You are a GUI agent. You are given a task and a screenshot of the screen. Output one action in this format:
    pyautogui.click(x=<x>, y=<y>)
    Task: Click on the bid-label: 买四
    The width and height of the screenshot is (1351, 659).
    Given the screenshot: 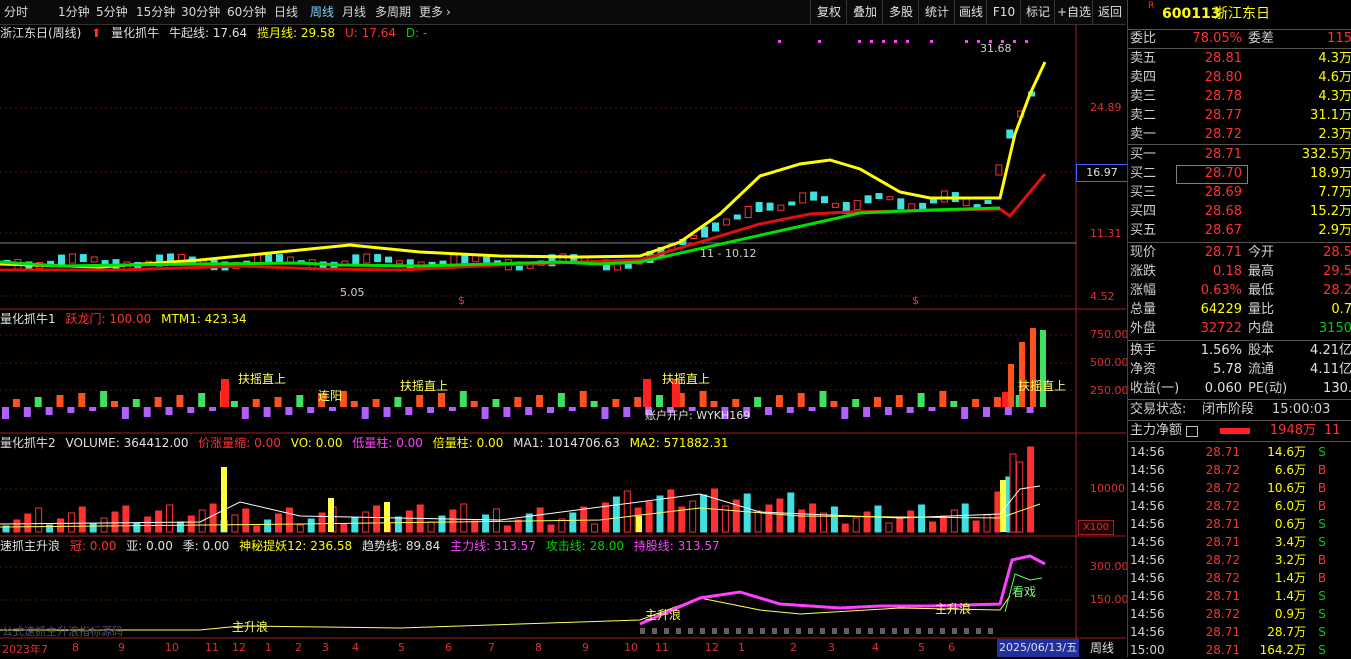 What is the action you would take?
    pyautogui.click(x=1143, y=211)
    